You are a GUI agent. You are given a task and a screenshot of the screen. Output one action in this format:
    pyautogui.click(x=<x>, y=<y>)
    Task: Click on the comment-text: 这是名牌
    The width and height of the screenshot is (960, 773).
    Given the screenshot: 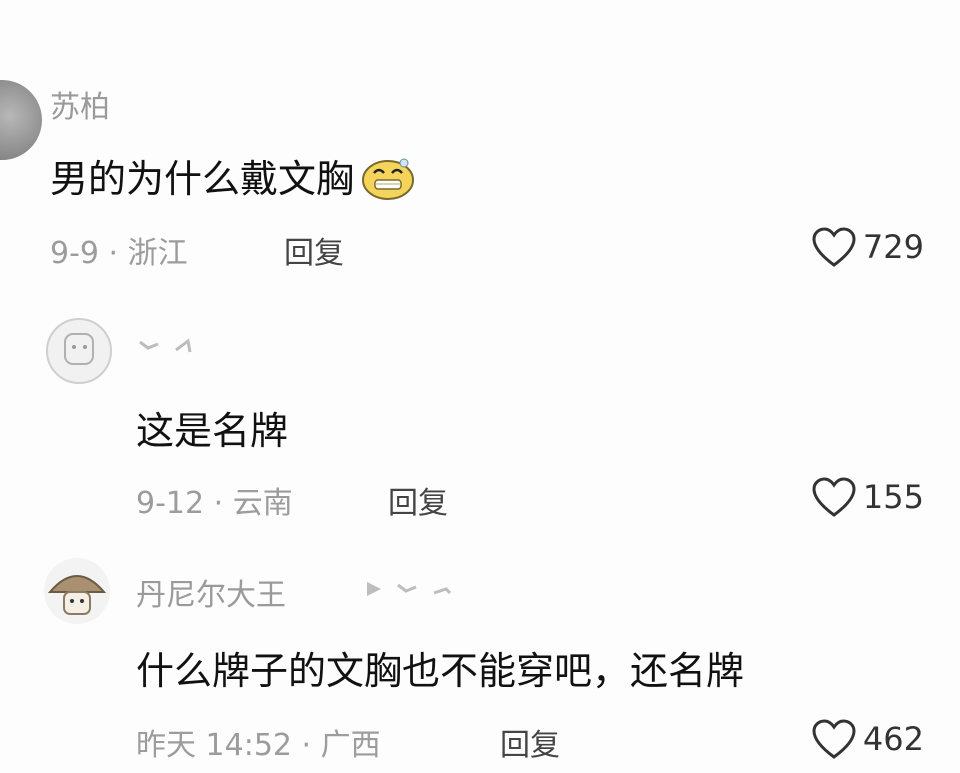 What is the action you would take?
    pyautogui.click(x=212, y=431)
    